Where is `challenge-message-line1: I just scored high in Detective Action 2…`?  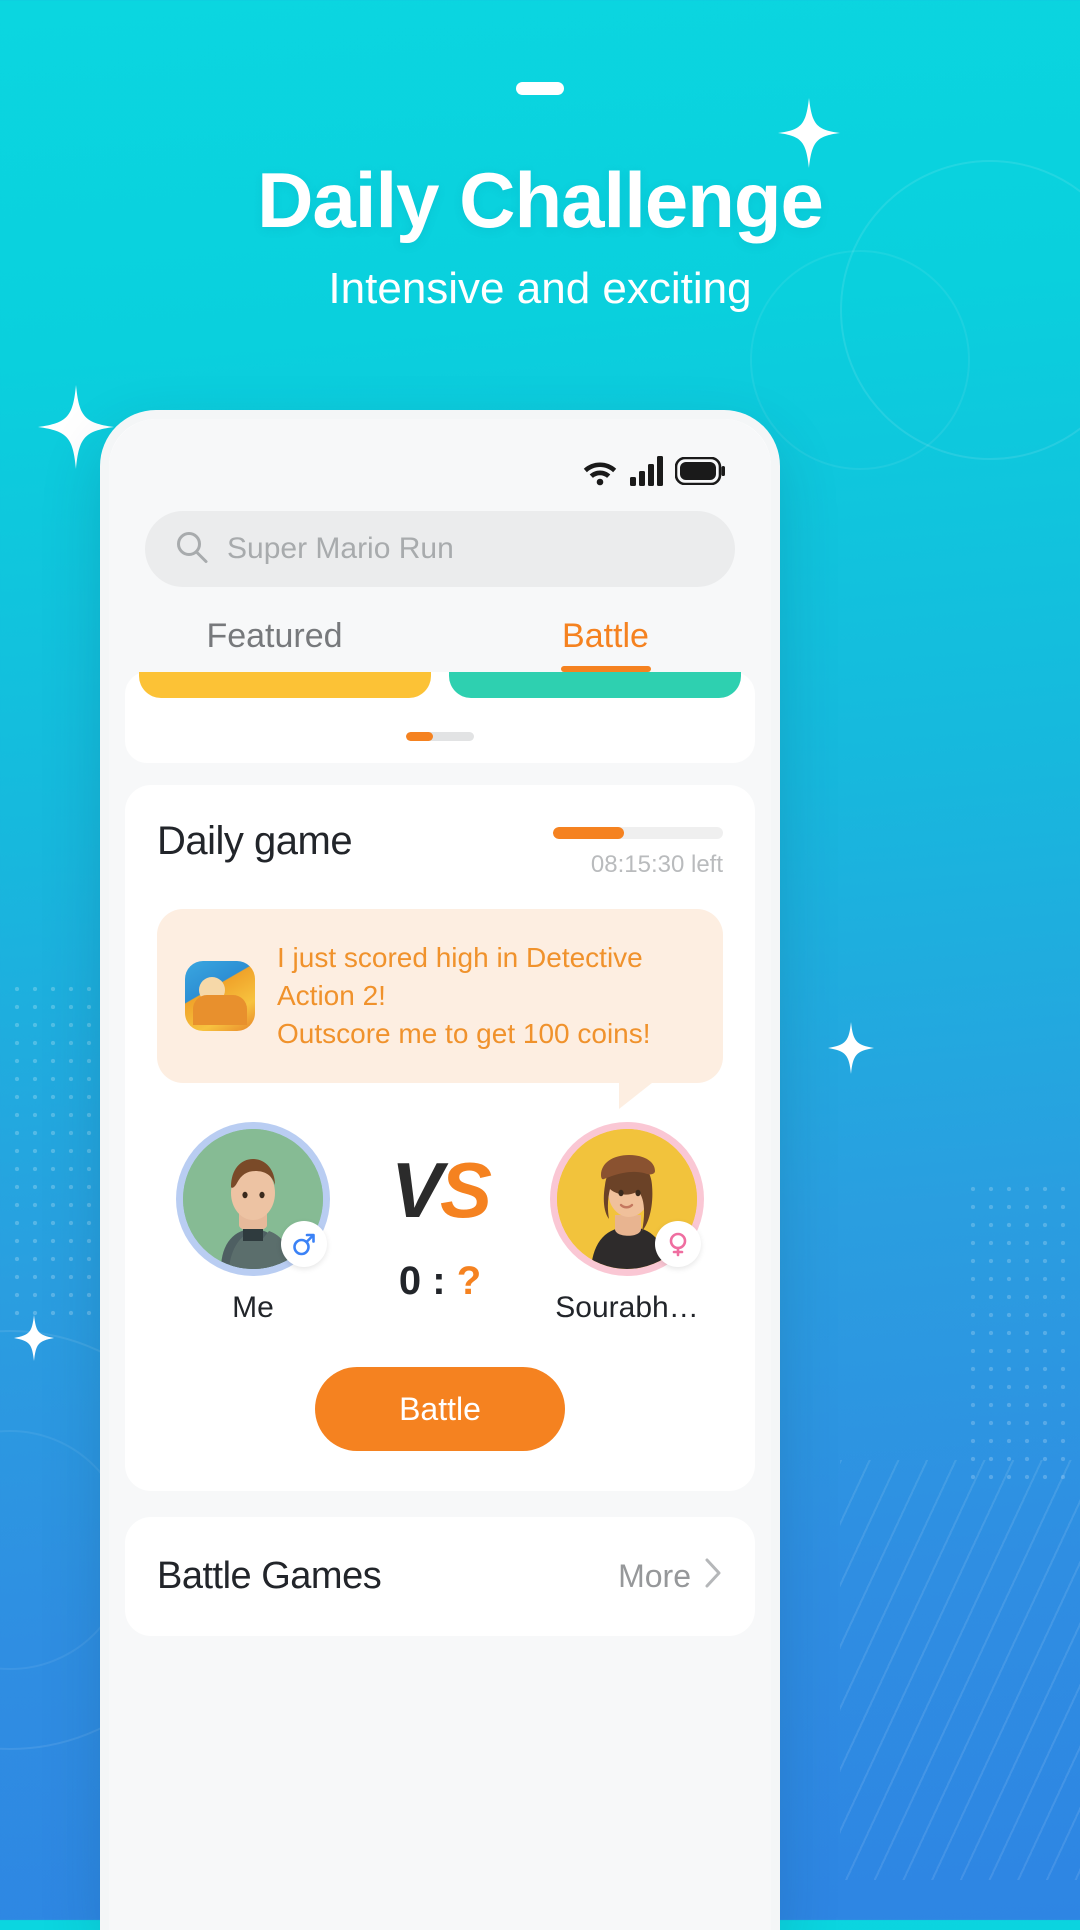 challenge-message-line1: I just scored high in Detective Action 2… is located at coordinates (460, 977).